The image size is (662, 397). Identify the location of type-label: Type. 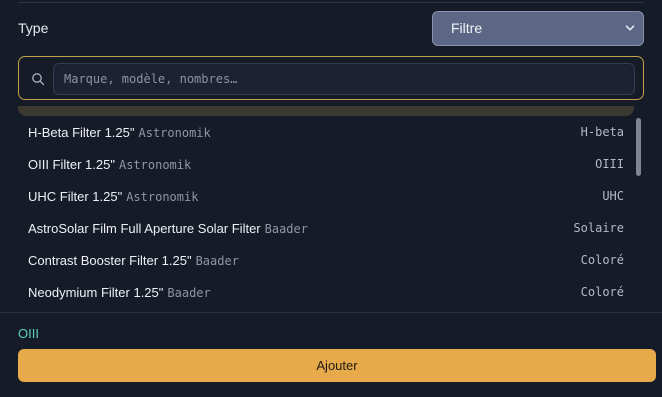
(33, 28).